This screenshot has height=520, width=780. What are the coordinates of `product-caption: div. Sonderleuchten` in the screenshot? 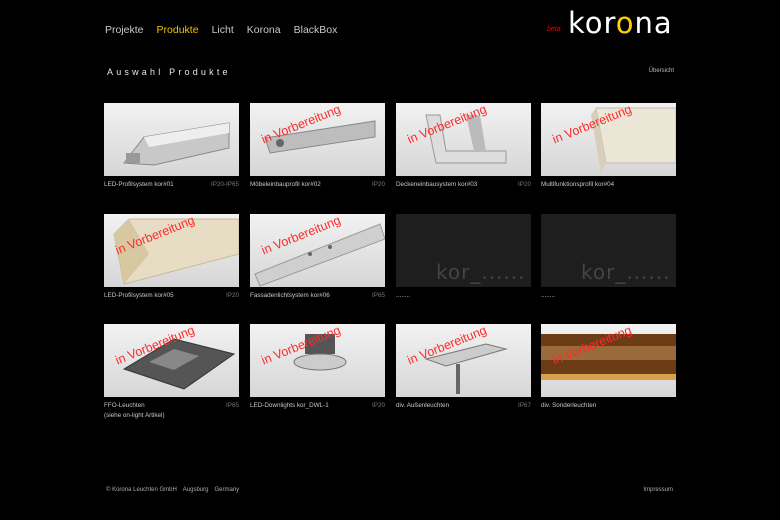 It's located at (608, 406).